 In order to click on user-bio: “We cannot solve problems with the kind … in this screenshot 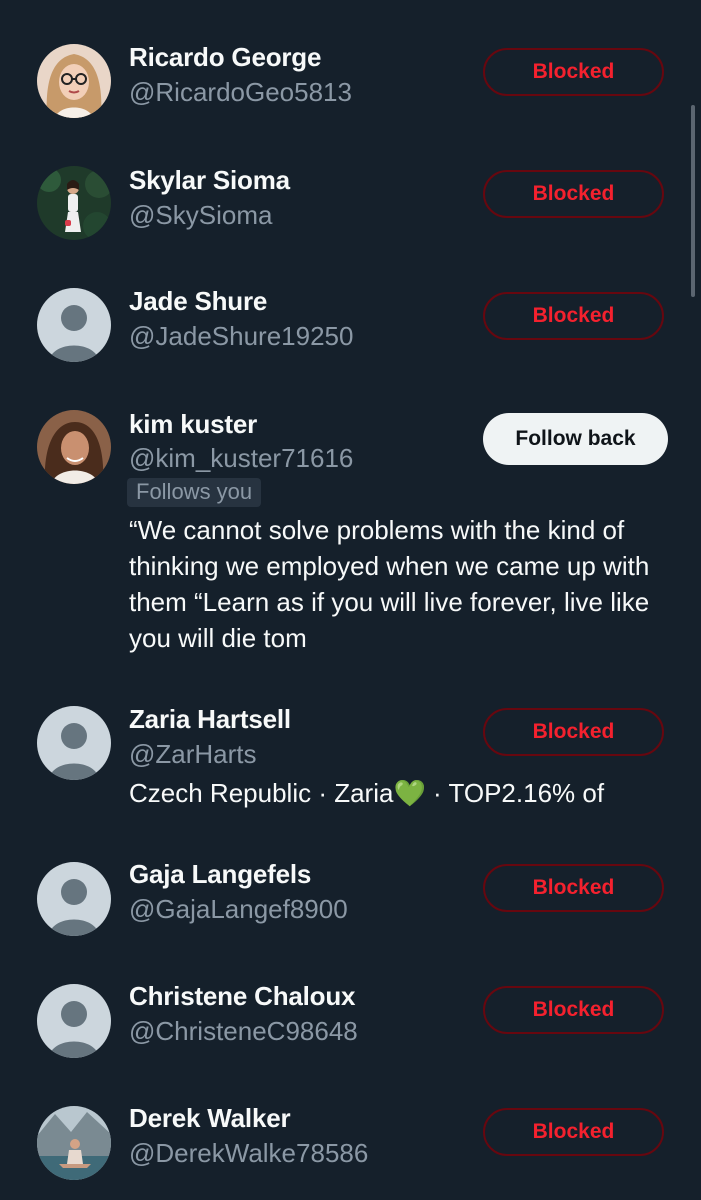, I will do `click(389, 584)`.